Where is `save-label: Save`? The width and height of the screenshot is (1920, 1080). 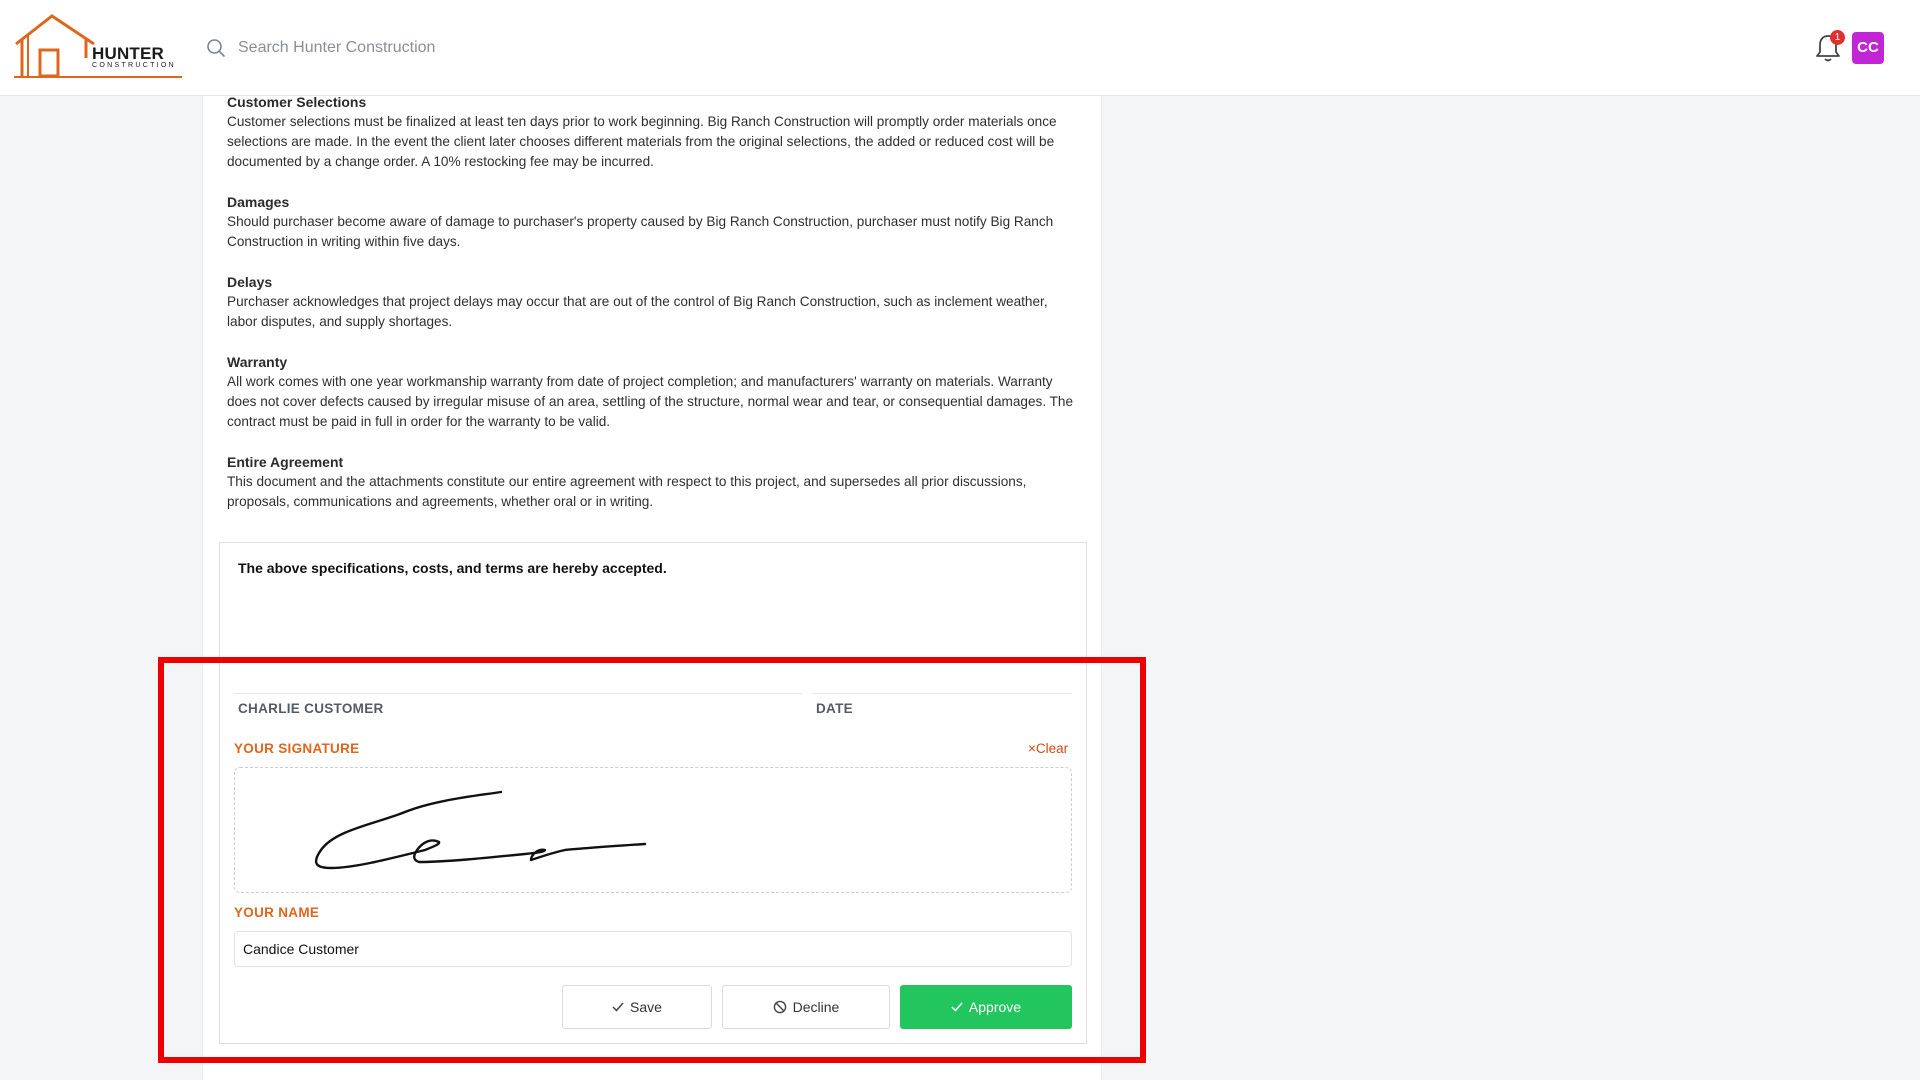
save-label: Save is located at coordinates (646, 1007).